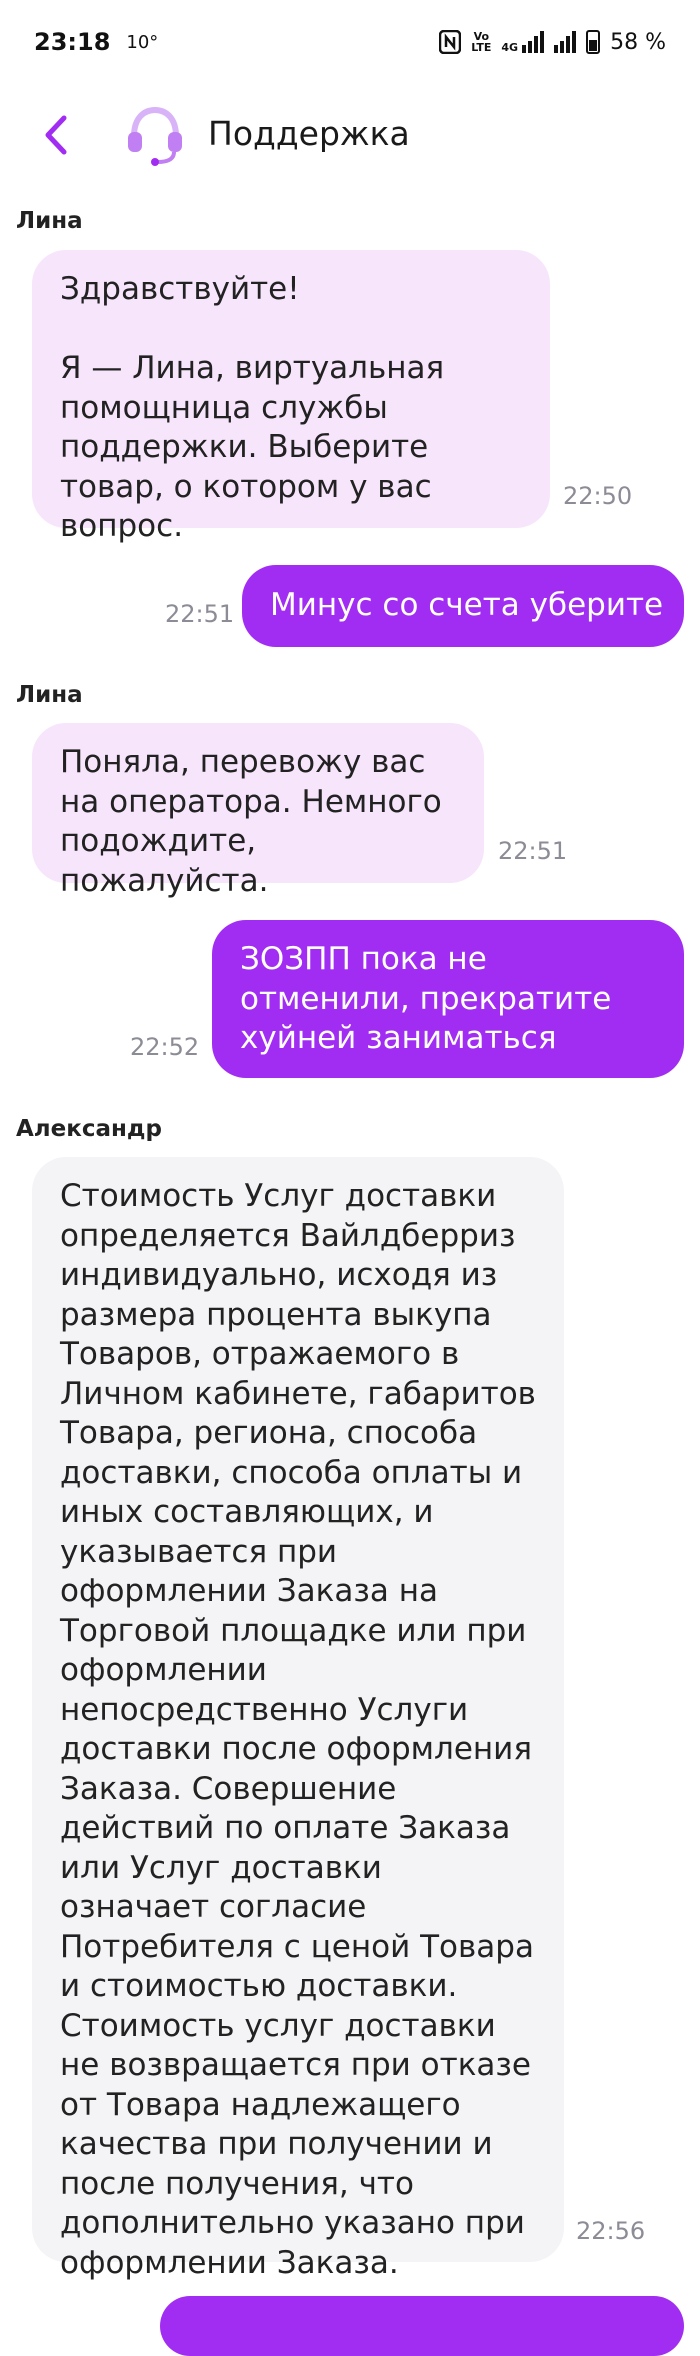  Describe the element at coordinates (155, 136) in the screenshot. I see `headset-icon` at that location.